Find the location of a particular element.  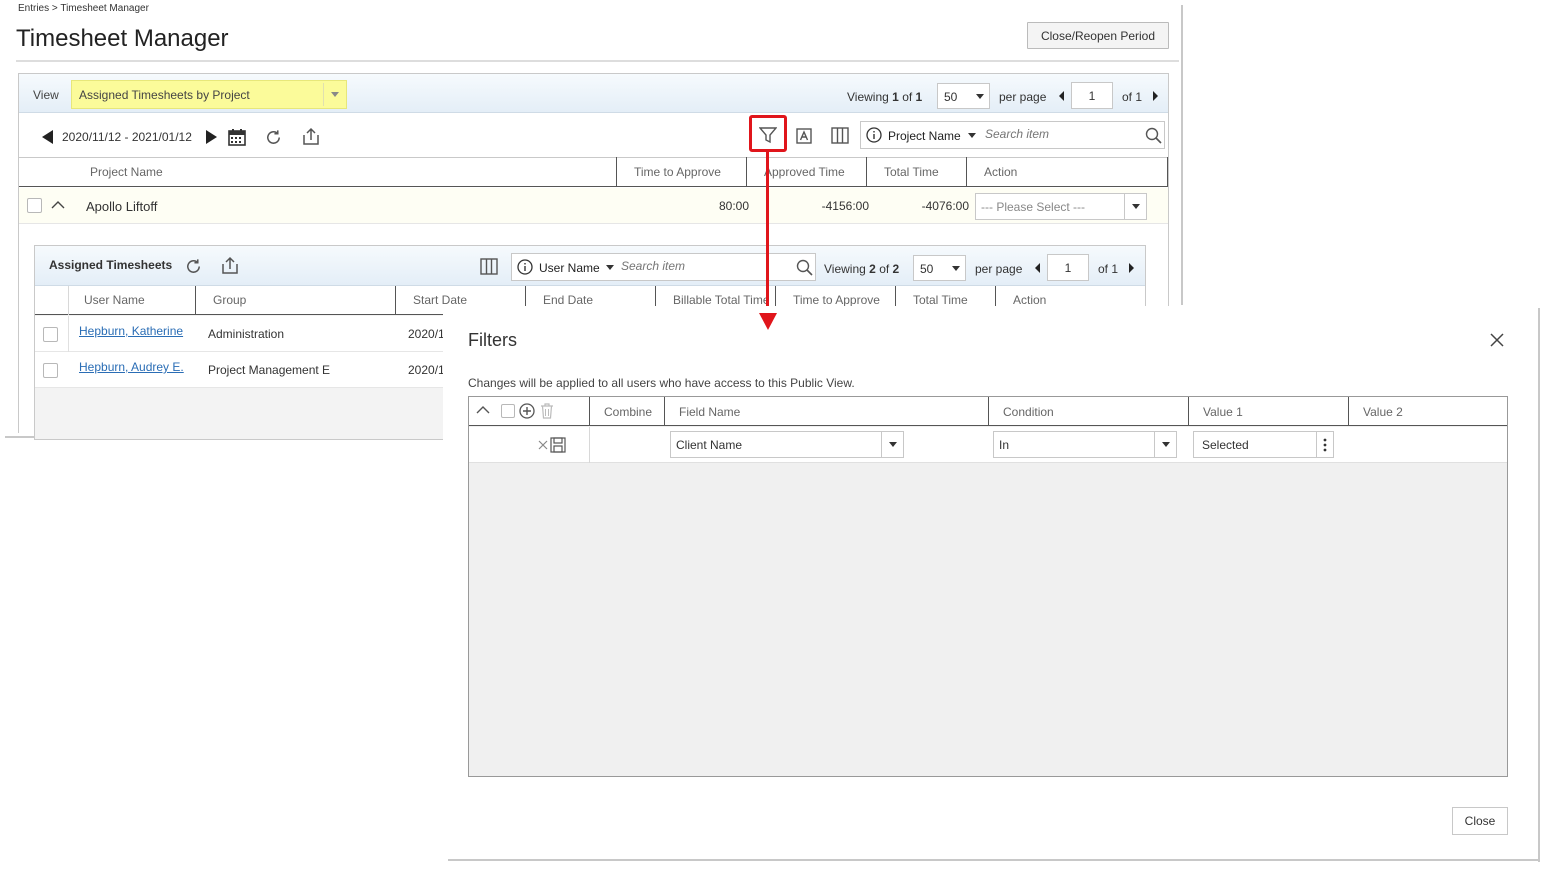

breadcrumb: Entries > Timesheet Manager is located at coordinates (83, 8).